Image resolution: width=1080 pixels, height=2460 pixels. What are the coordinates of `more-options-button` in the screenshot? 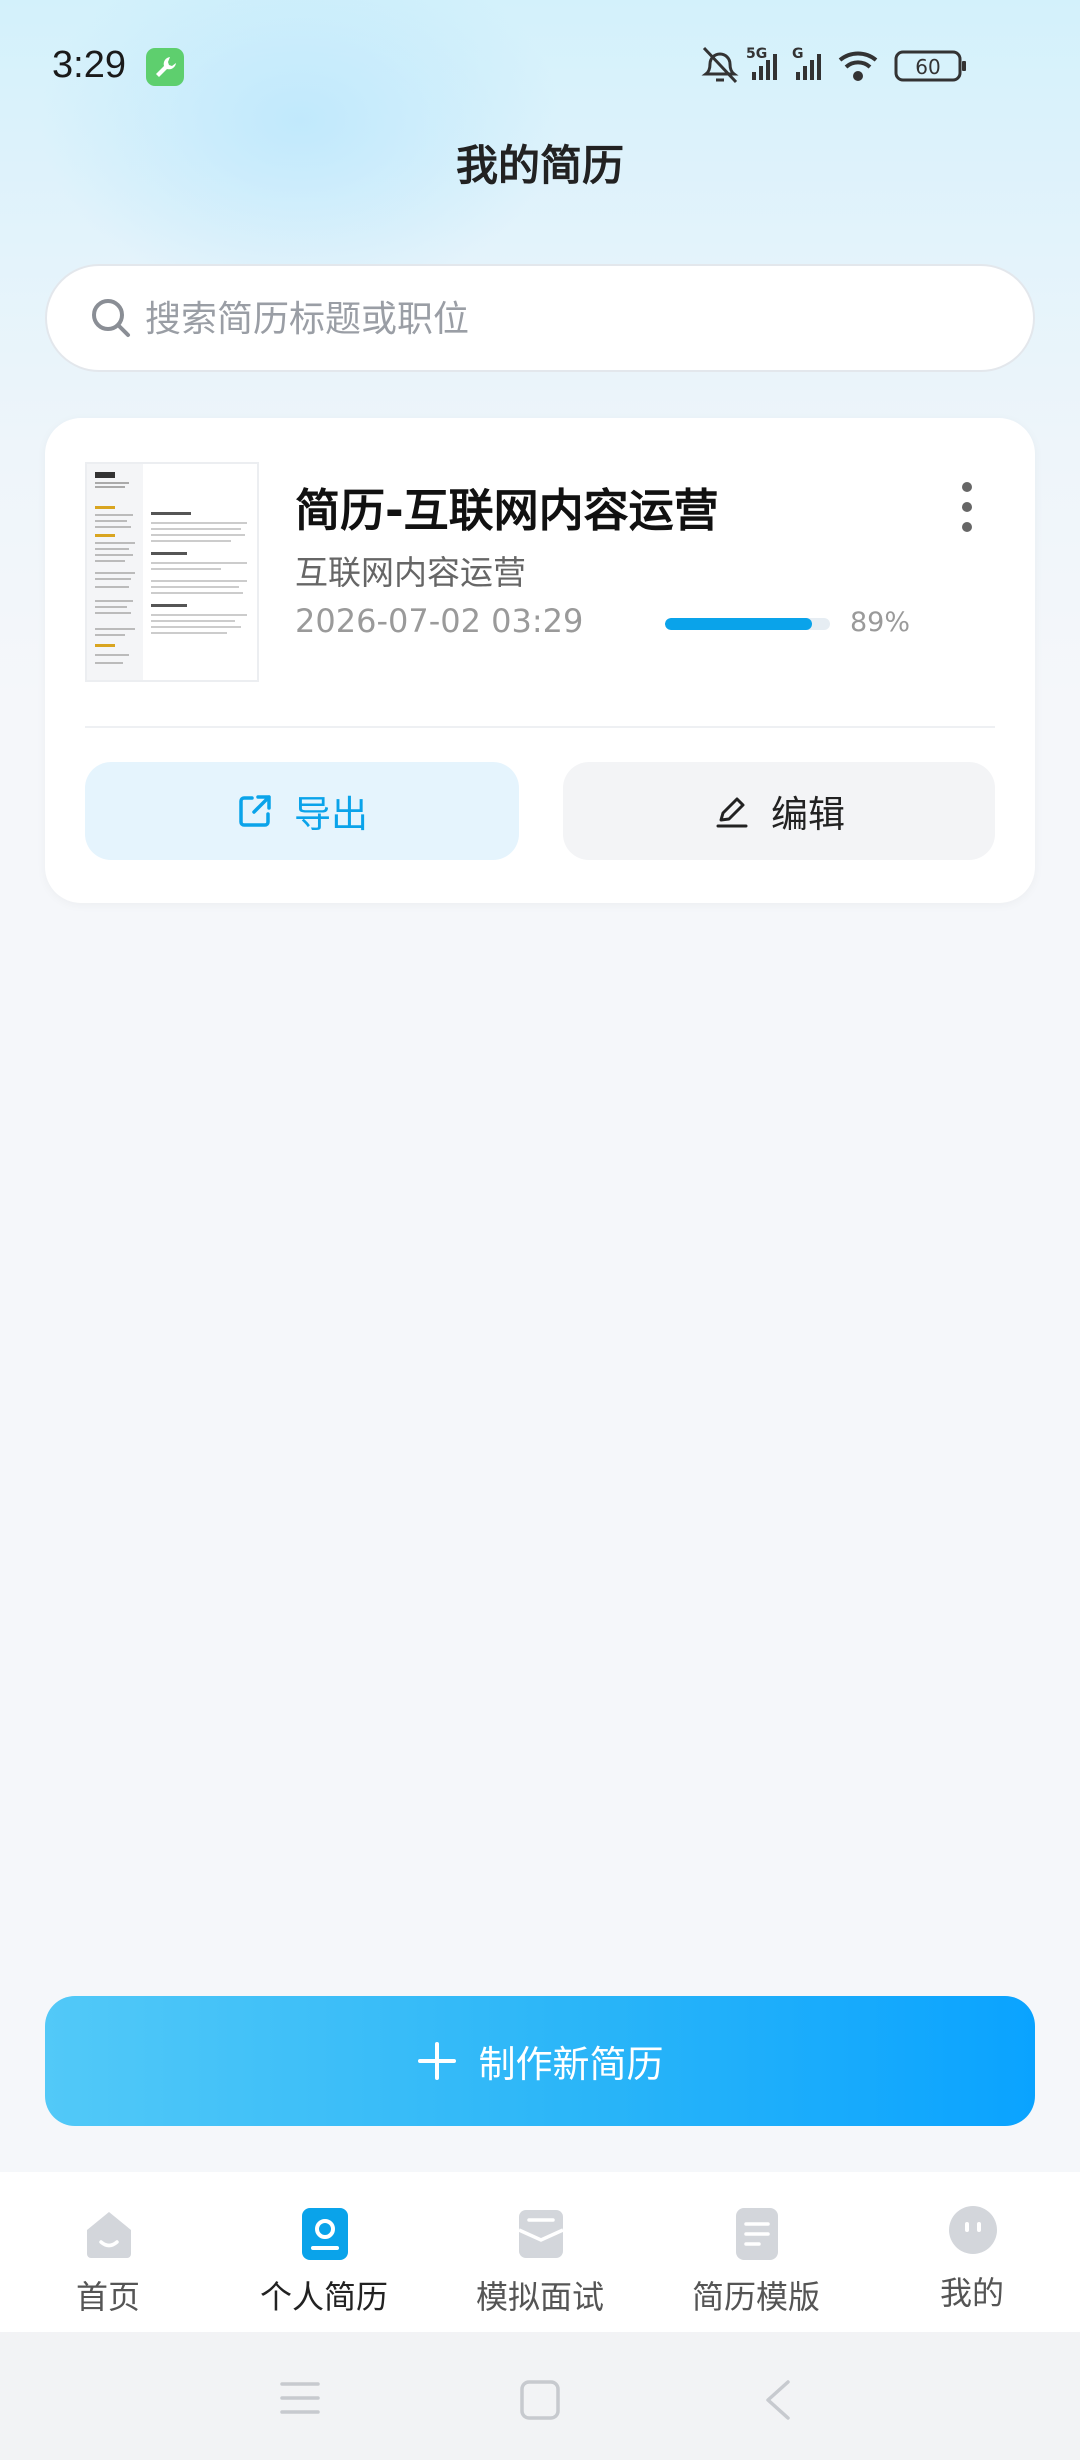 It's located at (967, 508).